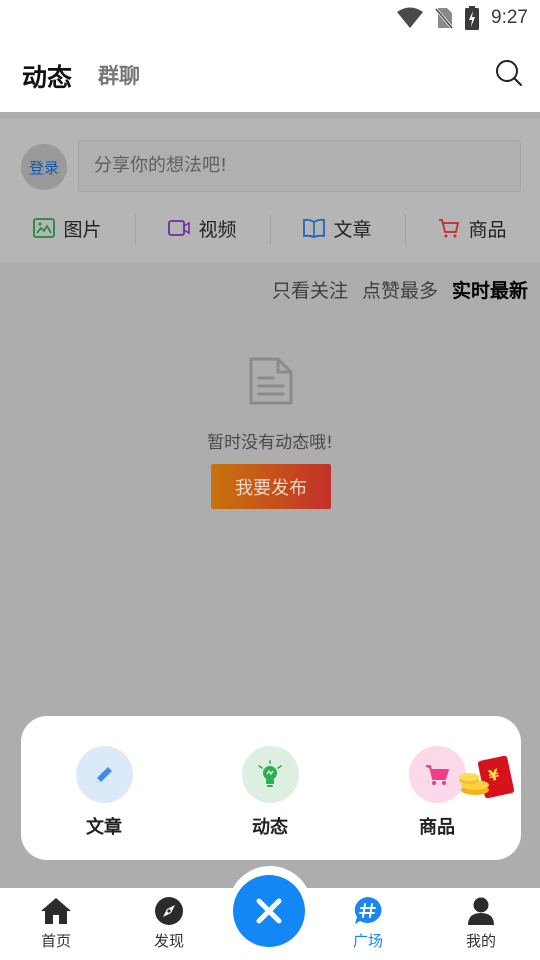  Describe the element at coordinates (47, 76) in the screenshot. I see `tab-dynamics: 动态` at that location.